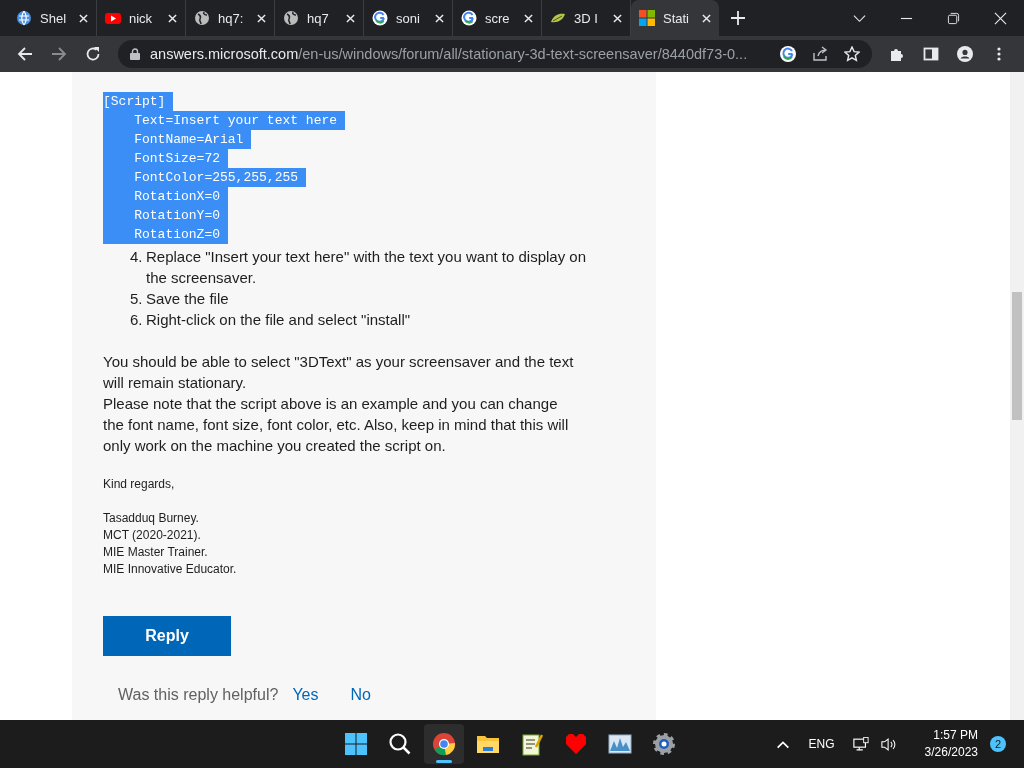  Describe the element at coordinates (167, 636) in the screenshot. I see `reply-button: Reply` at that location.